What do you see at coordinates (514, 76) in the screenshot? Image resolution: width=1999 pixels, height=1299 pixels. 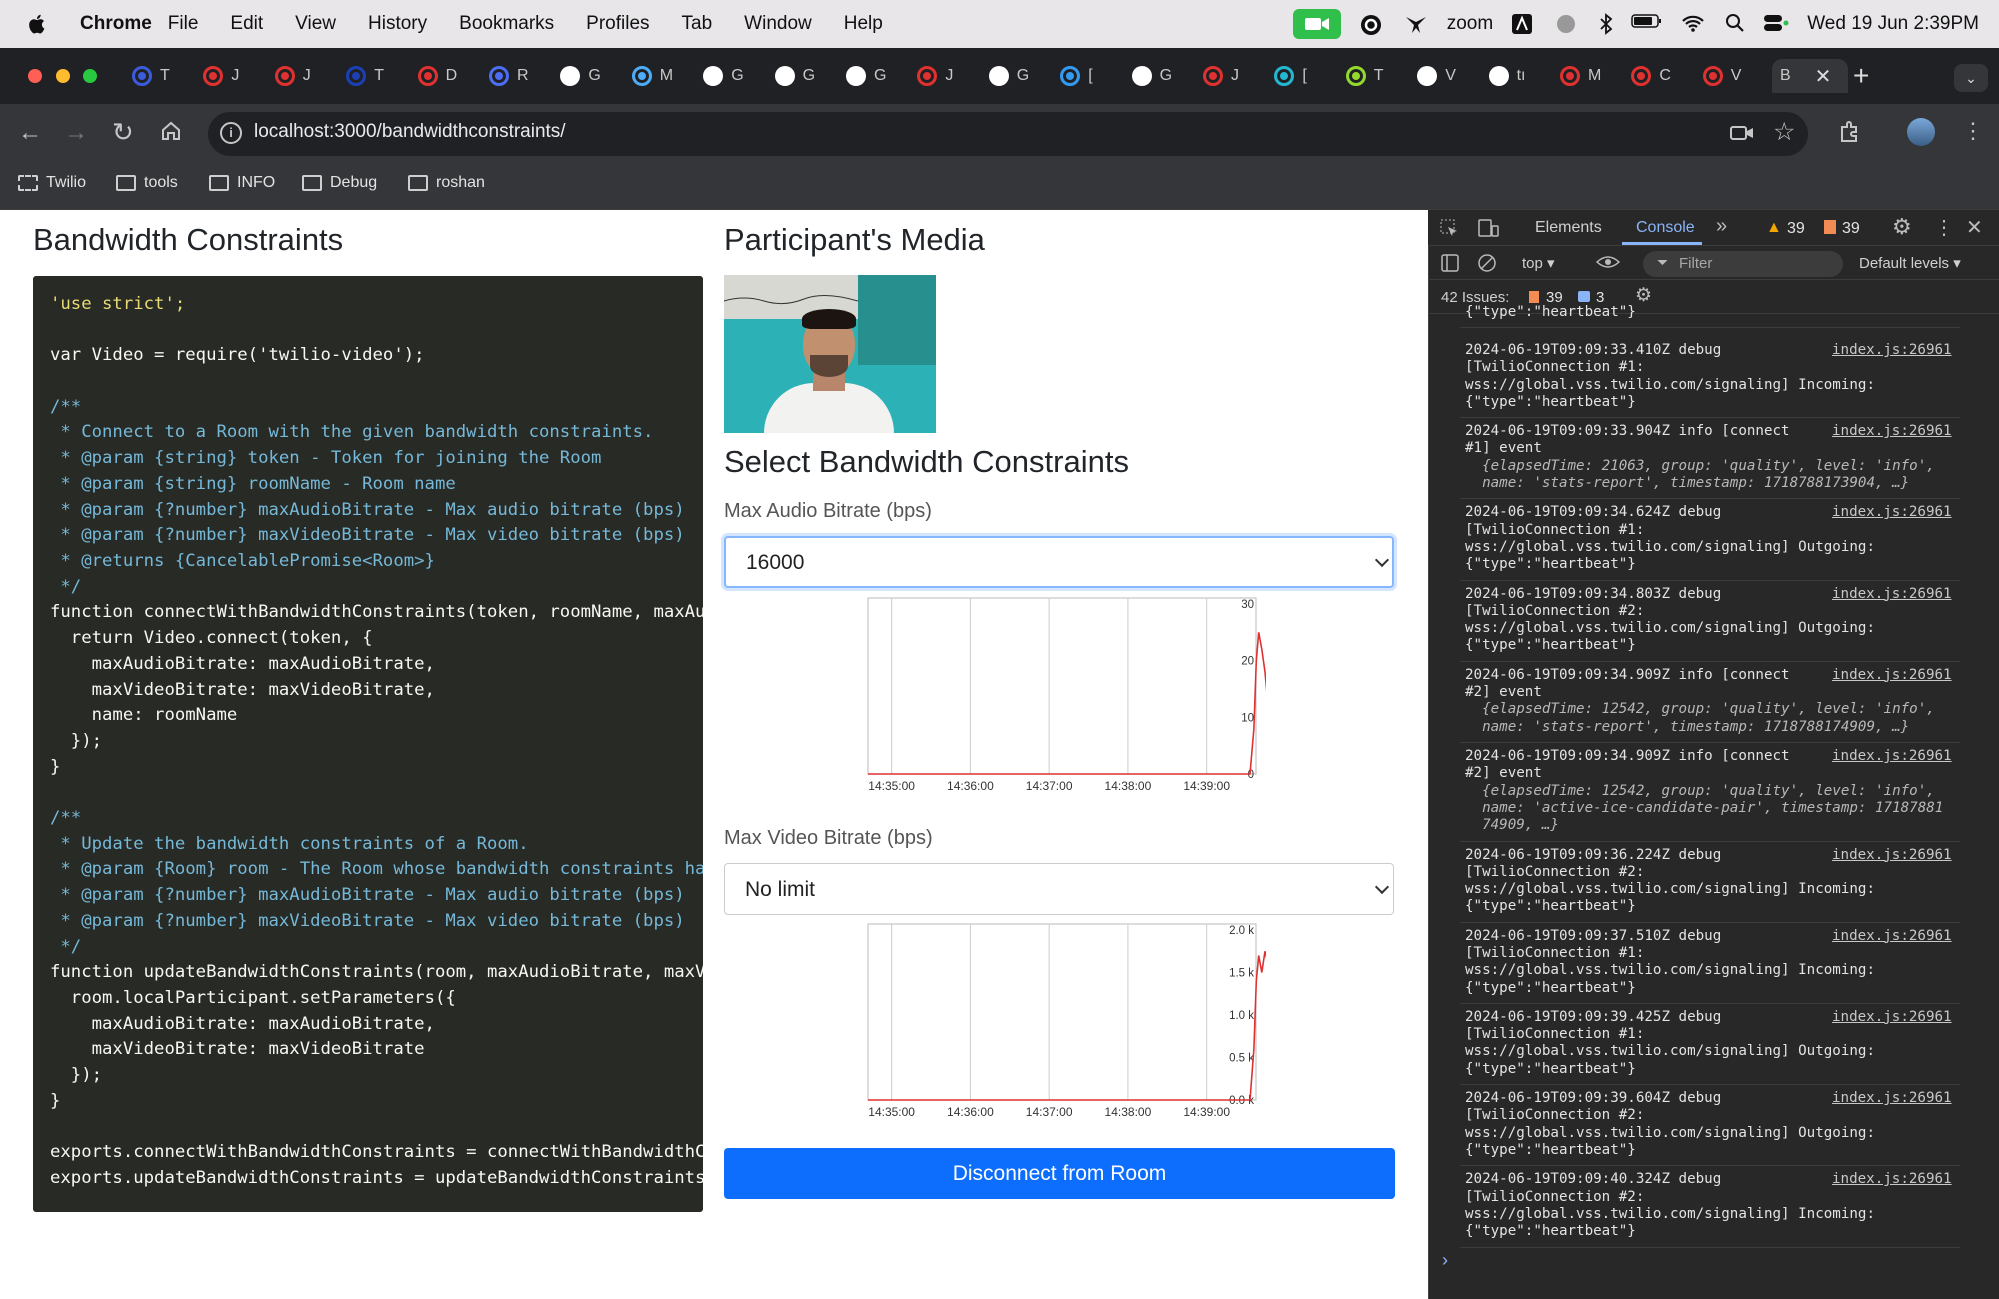 I see `browser-tab: R` at bounding box center [514, 76].